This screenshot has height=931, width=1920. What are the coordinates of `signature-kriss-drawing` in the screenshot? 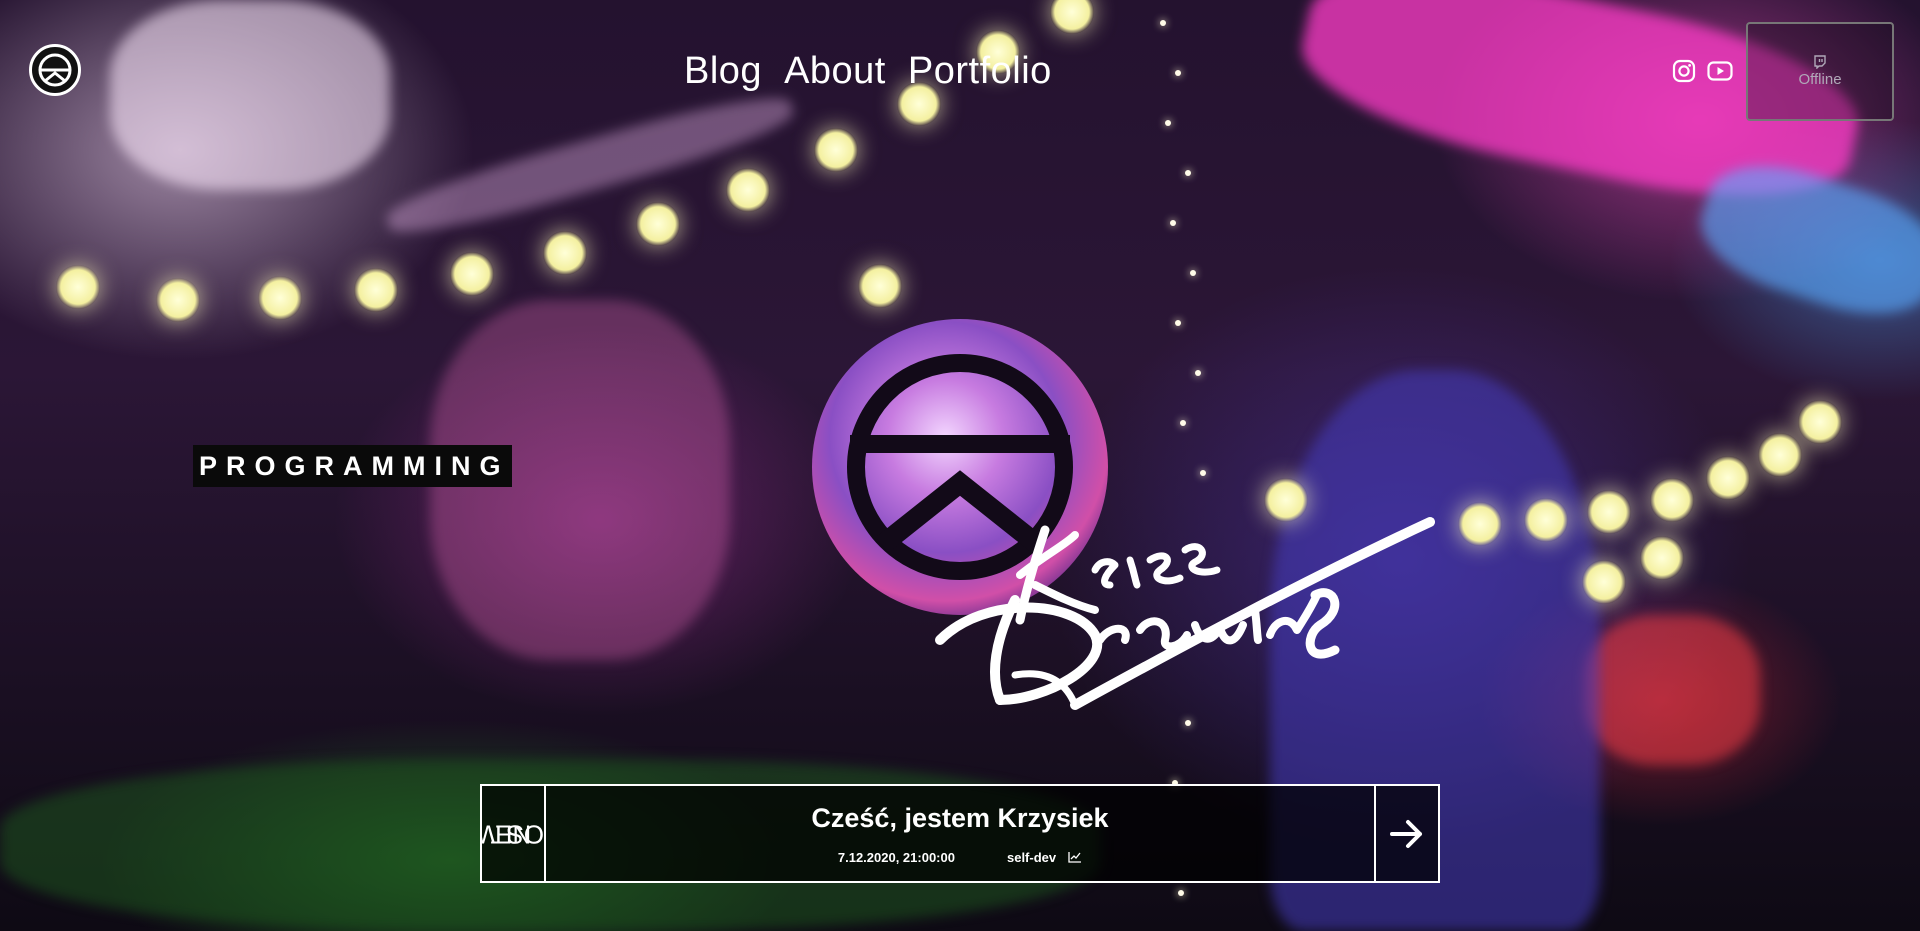 It's located at (1185, 613).